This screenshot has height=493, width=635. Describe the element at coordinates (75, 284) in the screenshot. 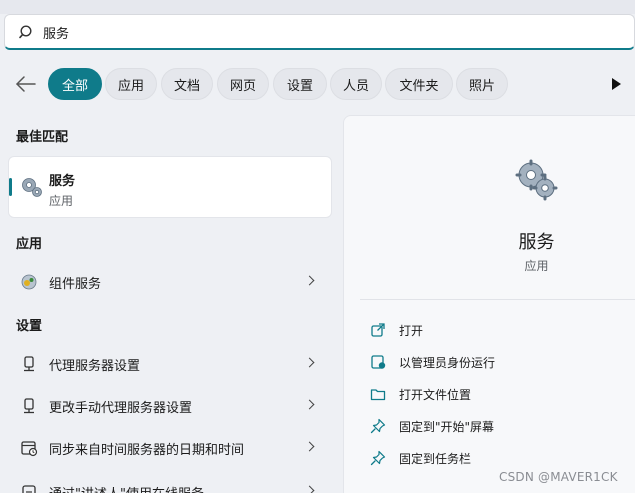

I see `result-label: 组件服务` at that location.